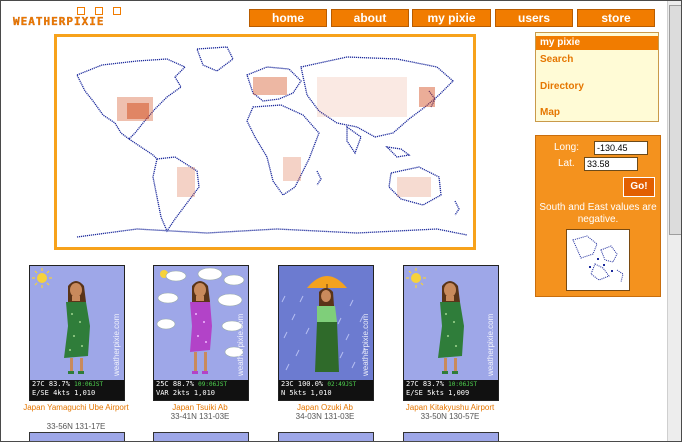 Image resolution: width=682 pixels, height=442 pixels. What do you see at coordinates (597, 113) in the screenshot?
I see `side-item-map: Map` at bounding box center [597, 113].